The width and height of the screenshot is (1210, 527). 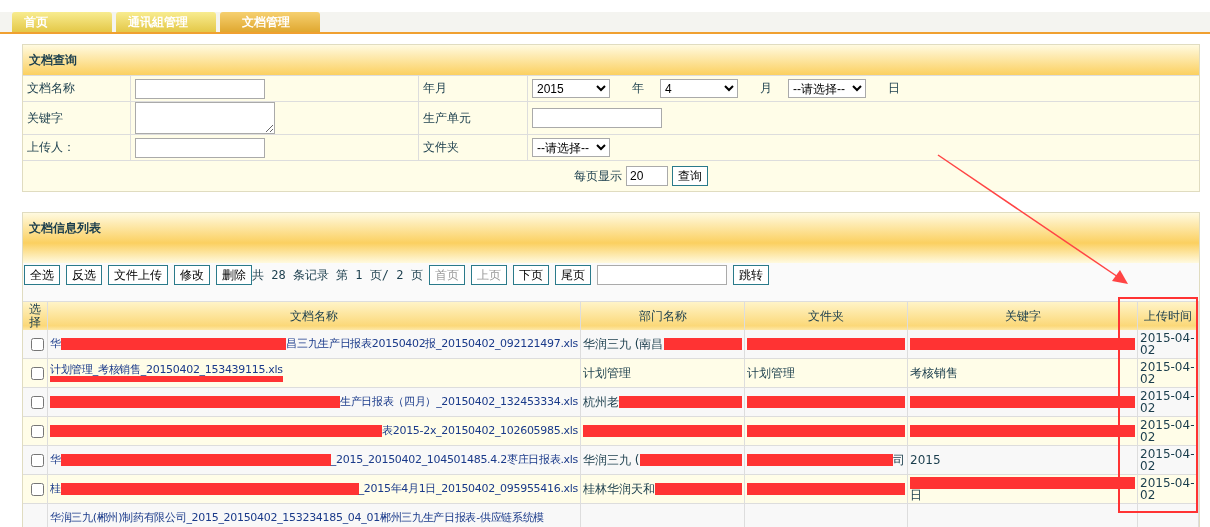 What do you see at coordinates (192, 275) in the screenshot?
I see `toolbar-button: 修改` at bounding box center [192, 275].